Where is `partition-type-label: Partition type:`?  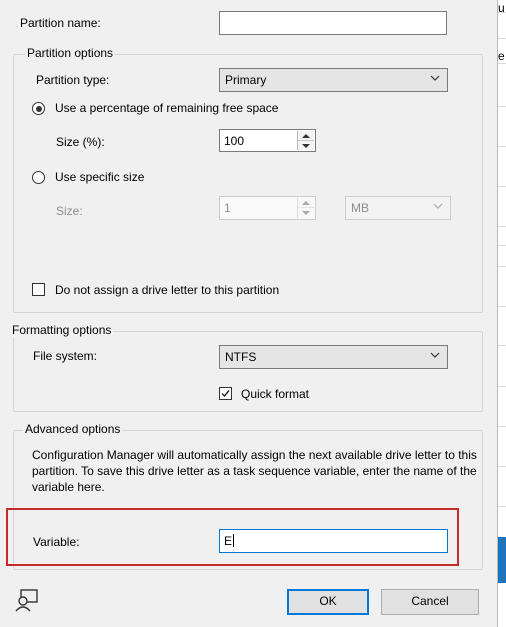
partition-type-label: Partition type: is located at coordinates (73, 80).